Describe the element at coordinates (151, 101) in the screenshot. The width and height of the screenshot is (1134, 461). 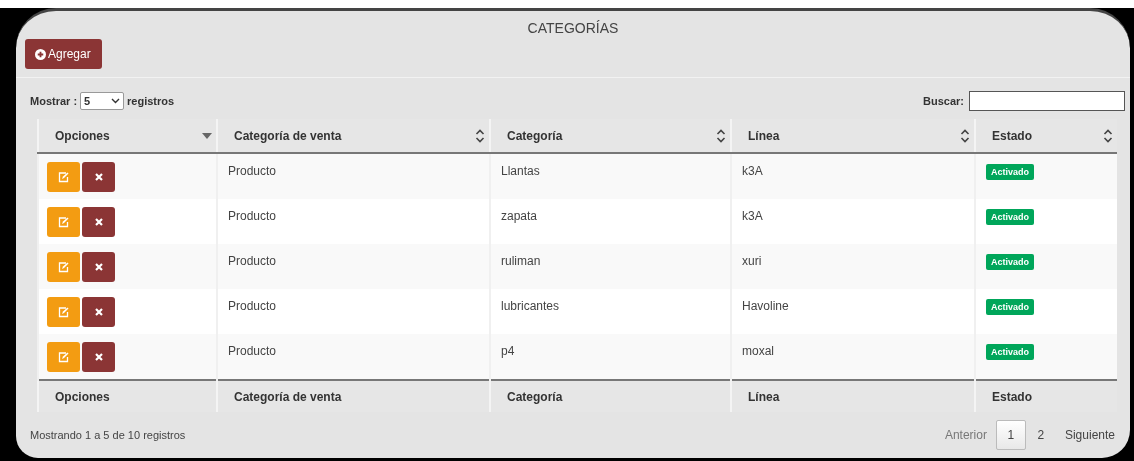
I see `records-label: registros` at that location.